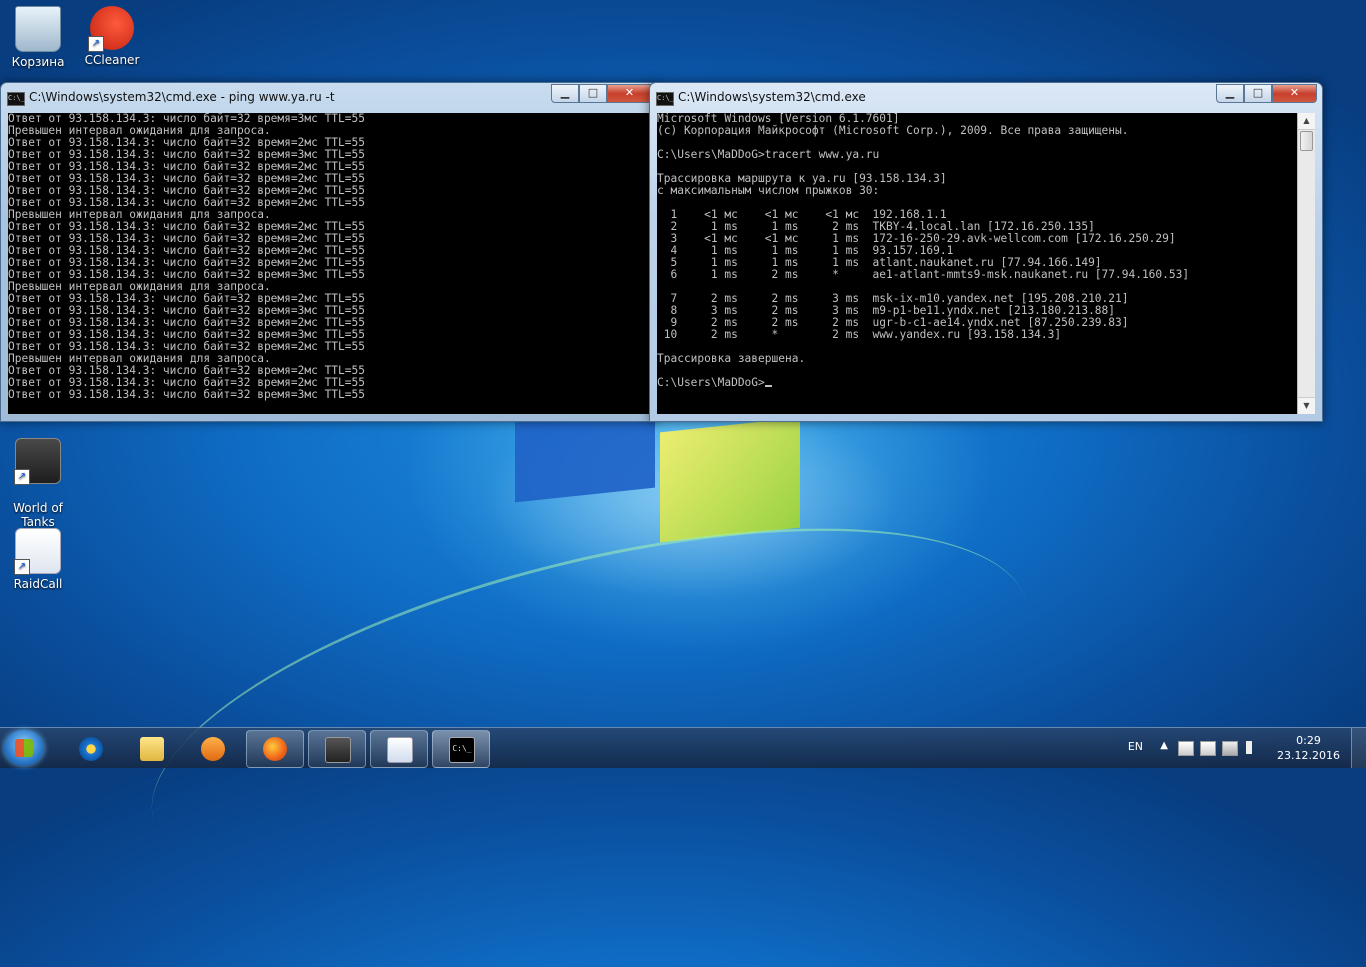  I want to click on prompt-text: C:\Users\MaDDoG>, so click(711, 382).